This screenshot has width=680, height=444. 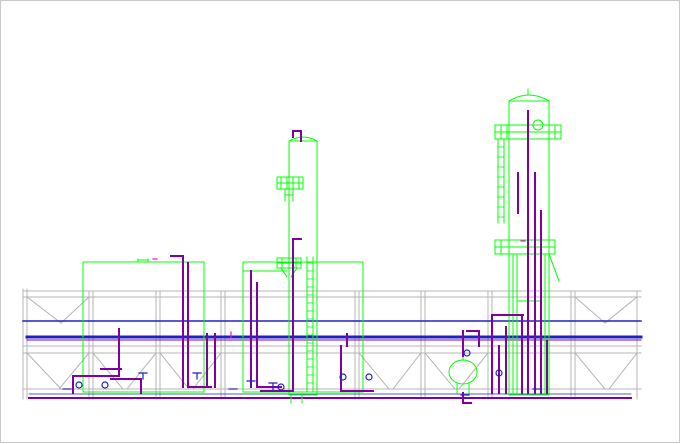 I want to click on middle-column, so click(x=297, y=270).